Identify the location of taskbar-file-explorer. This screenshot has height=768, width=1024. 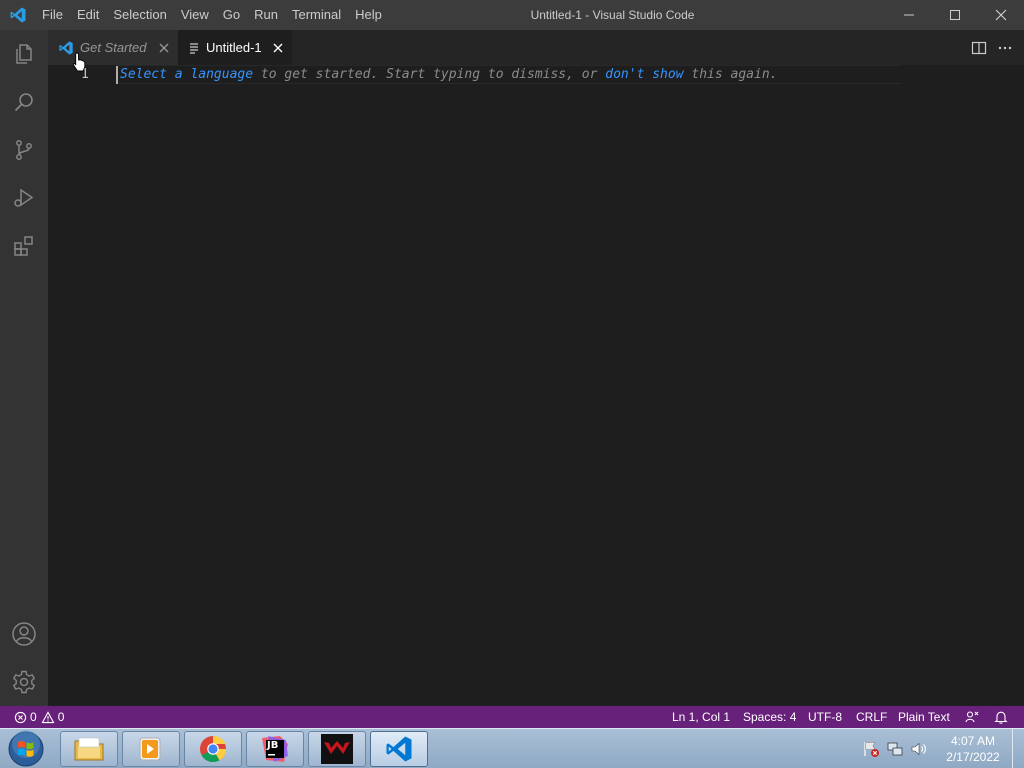
(89, 749).